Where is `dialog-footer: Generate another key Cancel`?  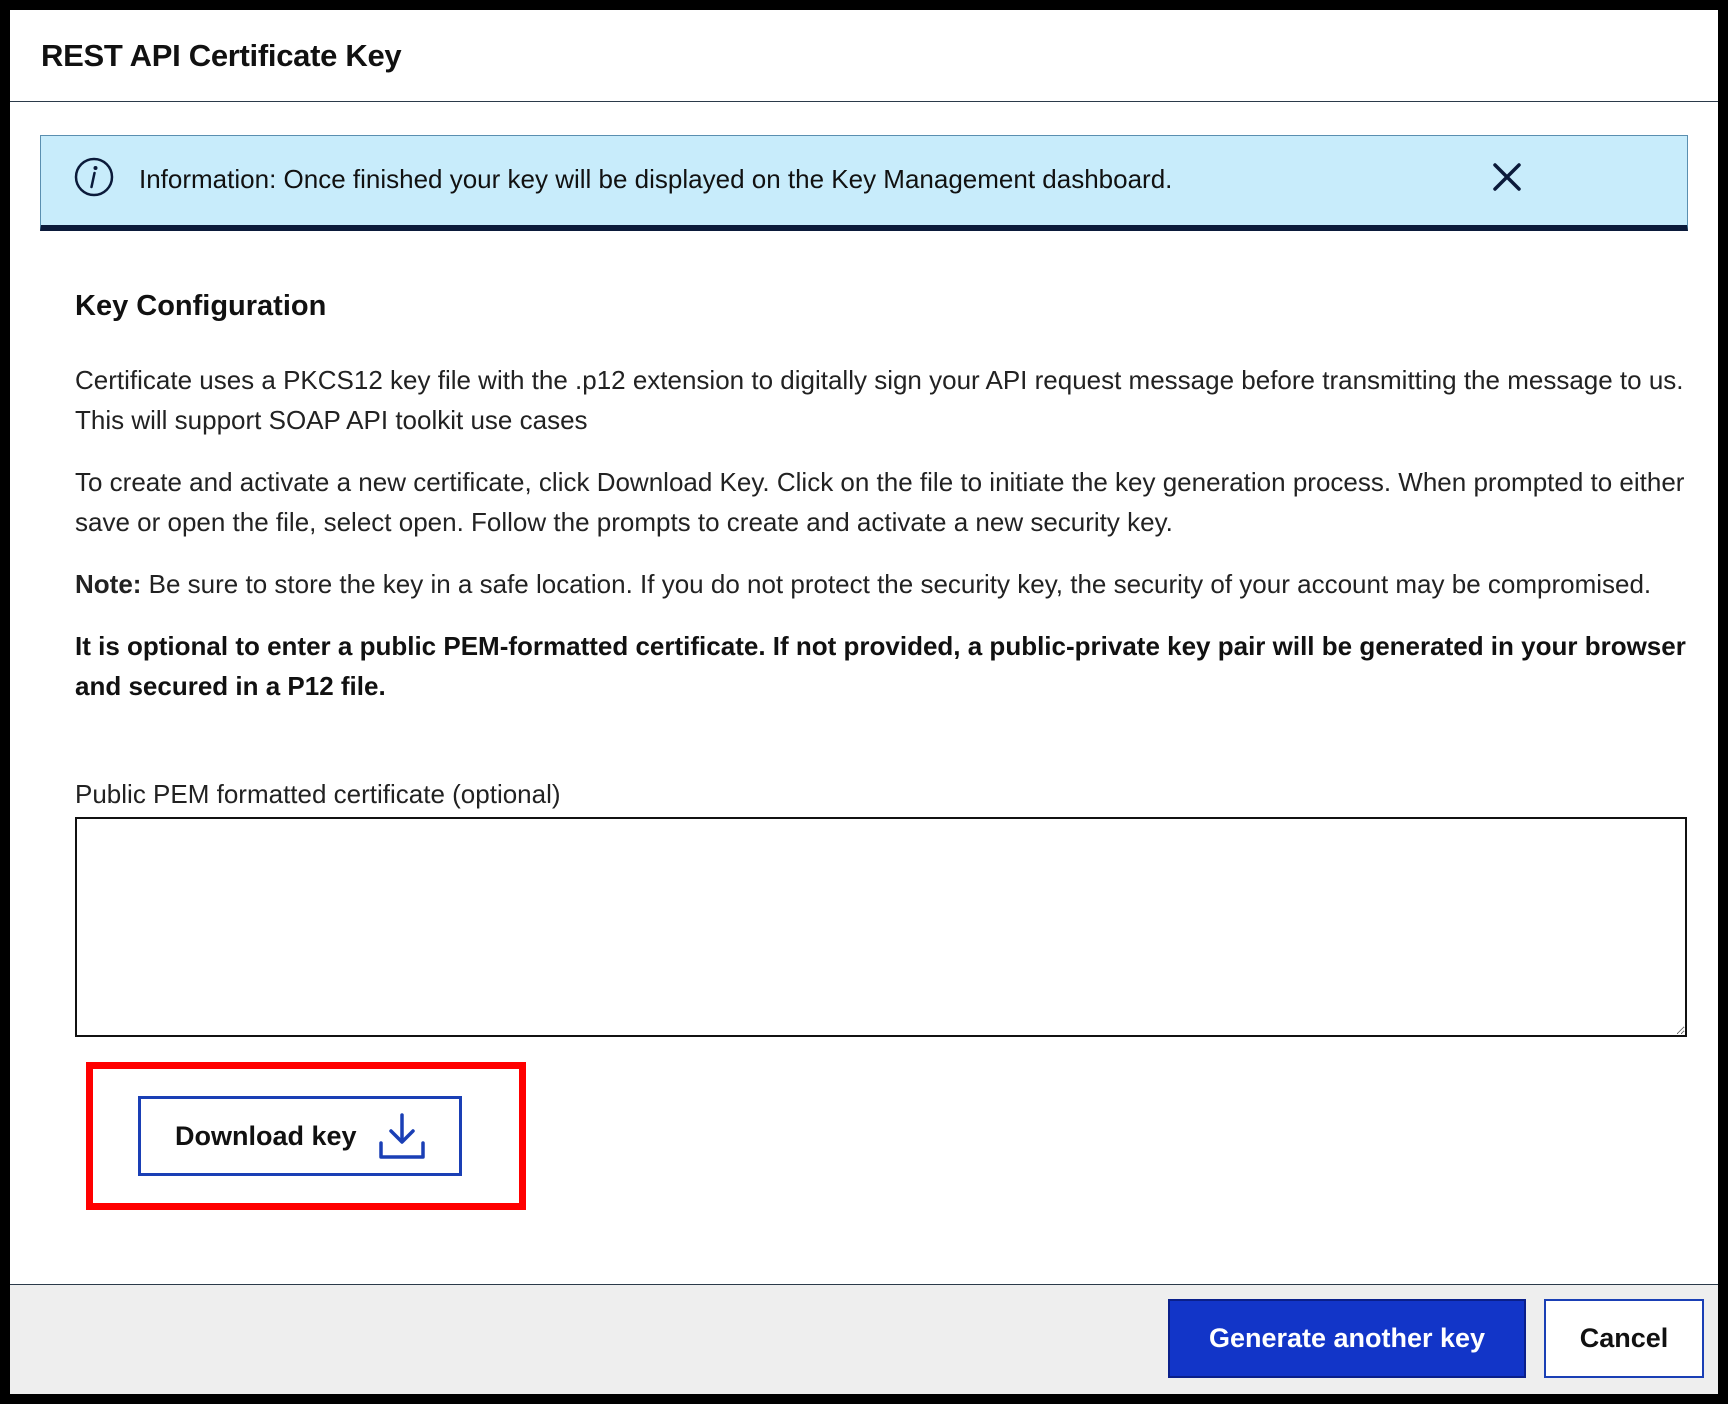 dialog-footer: Generate another key Cancel is located at coordinates (864, 1339).